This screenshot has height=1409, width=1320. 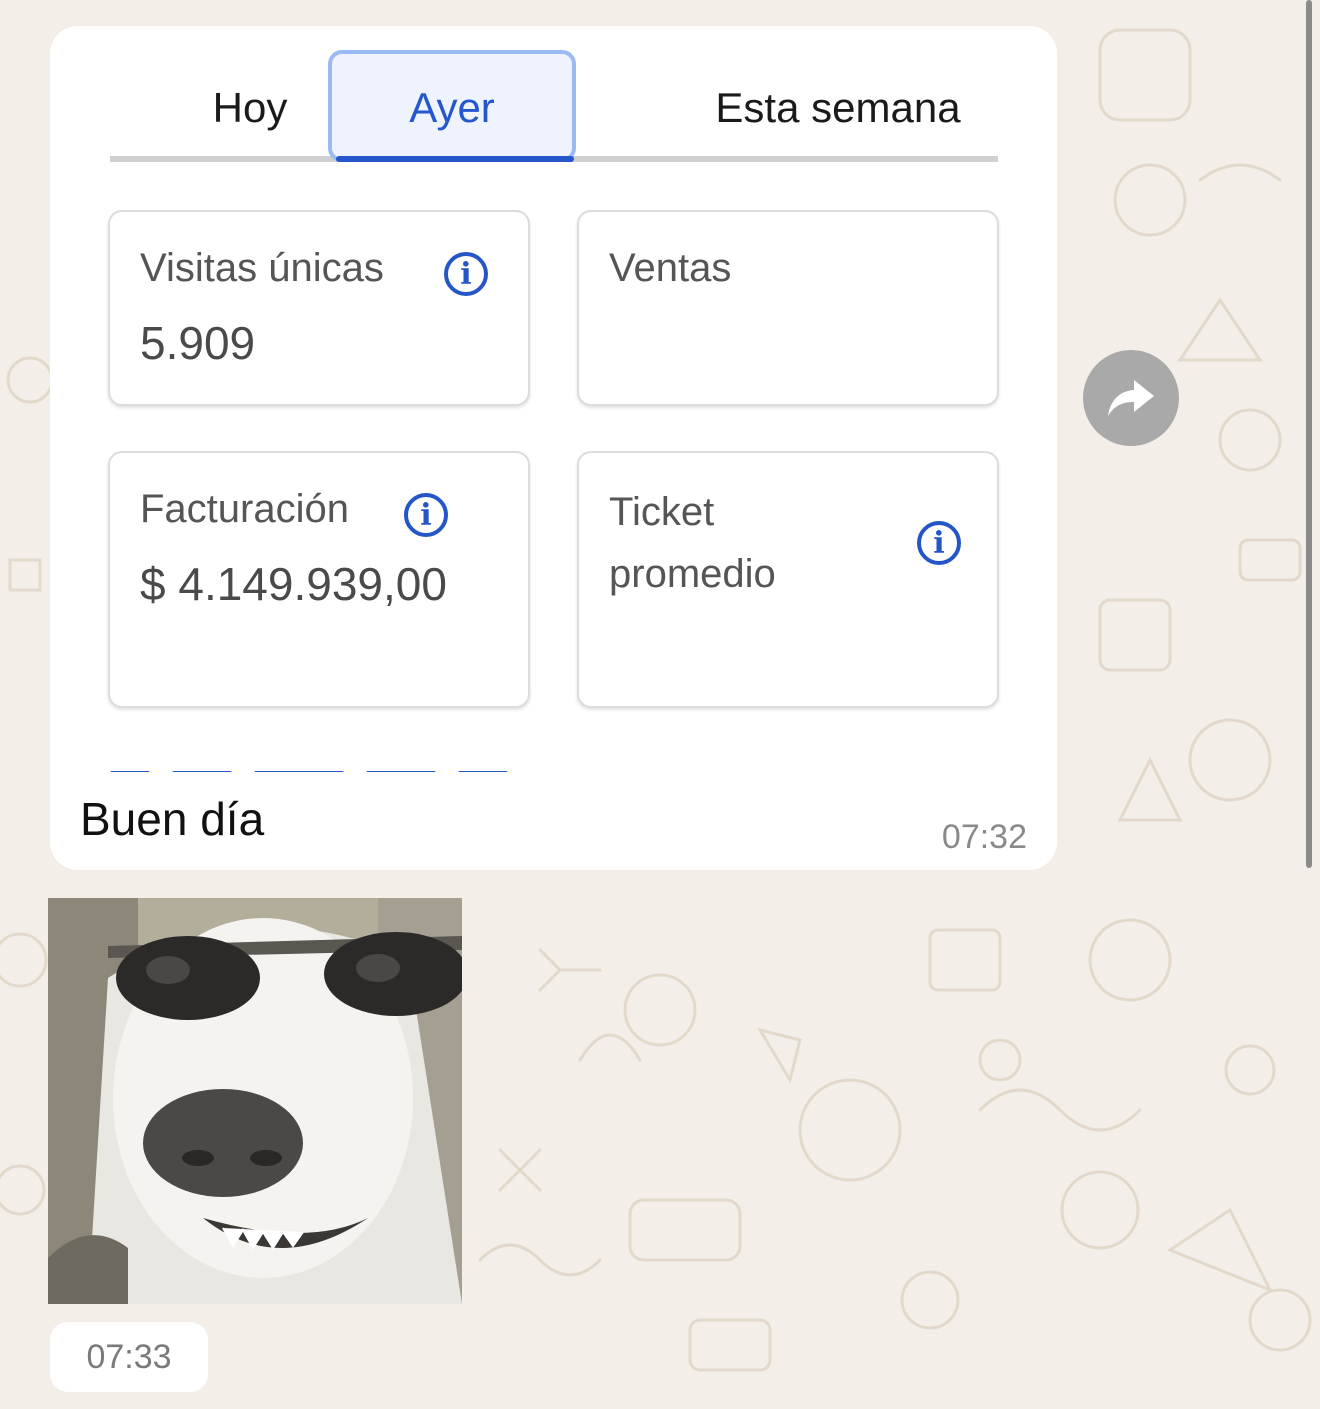 I want to click on sticker-timestamp-bubble: 07:33, so click(x=129, y=1357).